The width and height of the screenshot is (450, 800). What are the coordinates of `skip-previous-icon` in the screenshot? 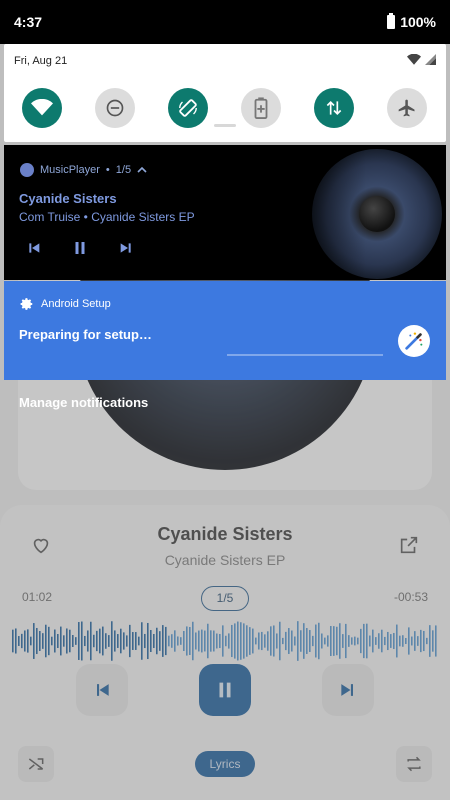 It's located at (34, 248).